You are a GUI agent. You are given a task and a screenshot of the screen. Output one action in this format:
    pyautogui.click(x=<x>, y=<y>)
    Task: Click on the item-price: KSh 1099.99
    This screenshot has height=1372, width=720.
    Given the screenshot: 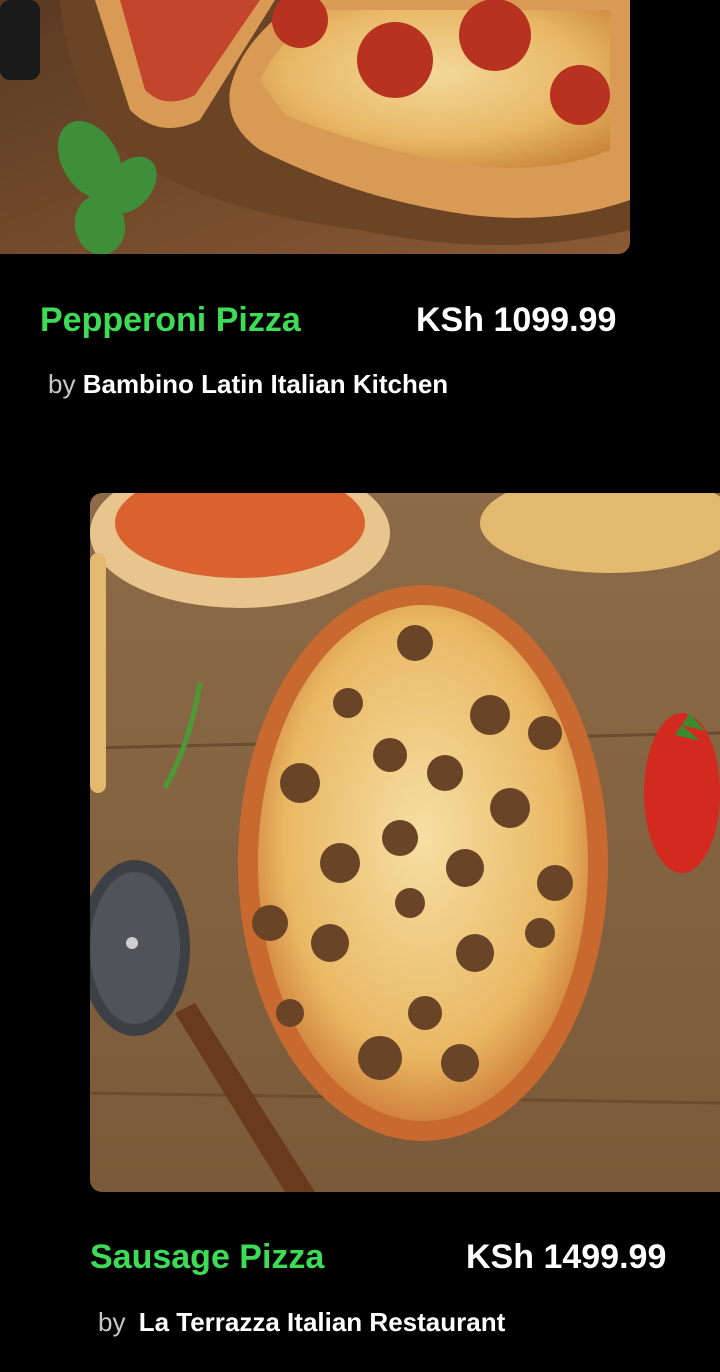 What is the action you would take?
    pyautogui.click(x=516, y=320)
    